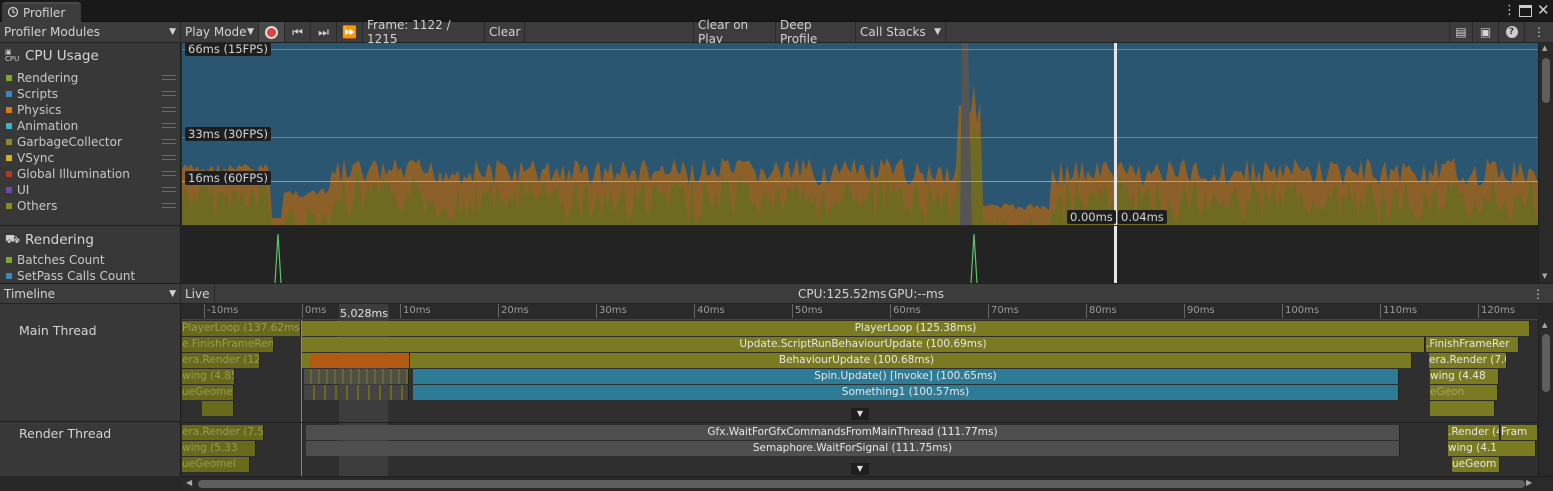 This screenshot has height=491, width=1553. I want to click on bar-semaphore: Semaphore.WaitForSignal (111.75ms), so click(853, 448).